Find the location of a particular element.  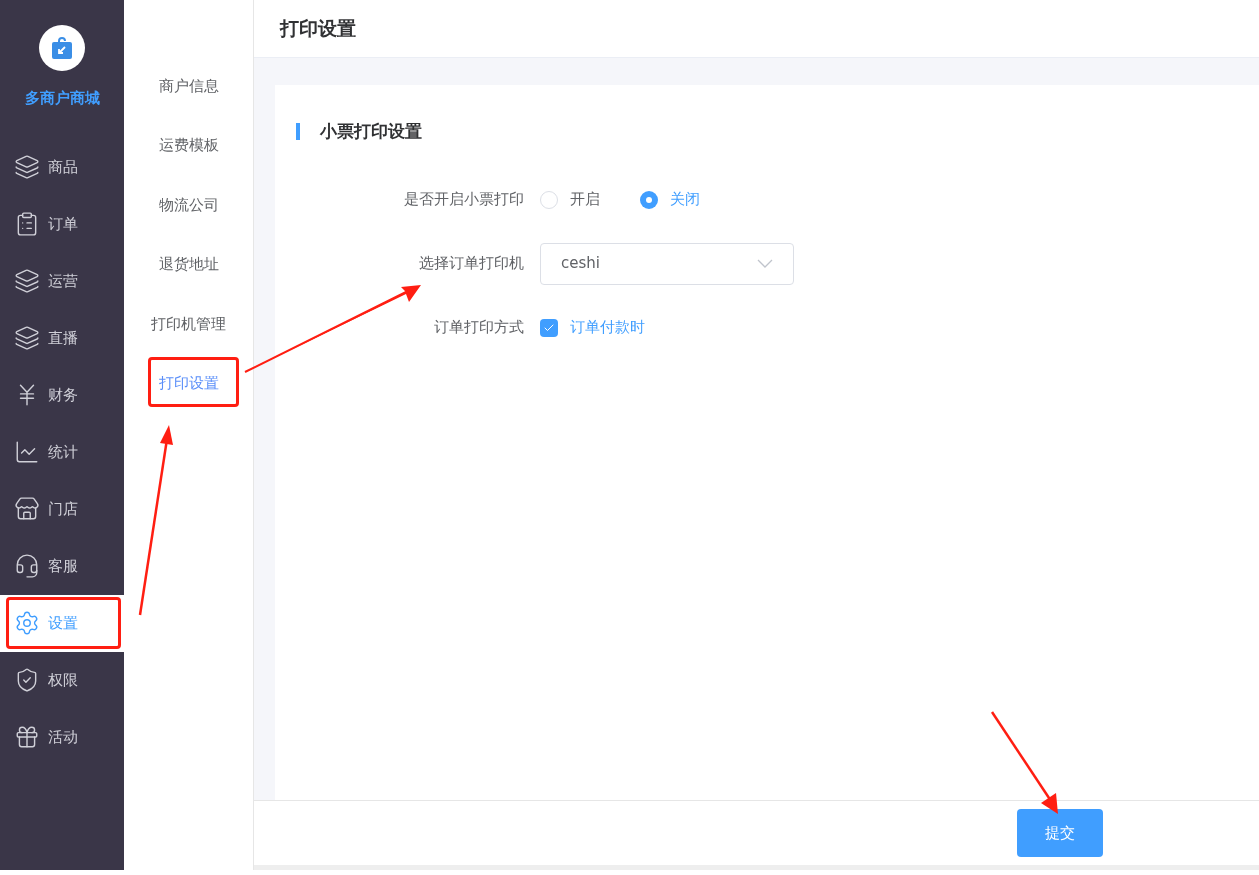

nav-item: 直播 is located at coordinates (62, 338).